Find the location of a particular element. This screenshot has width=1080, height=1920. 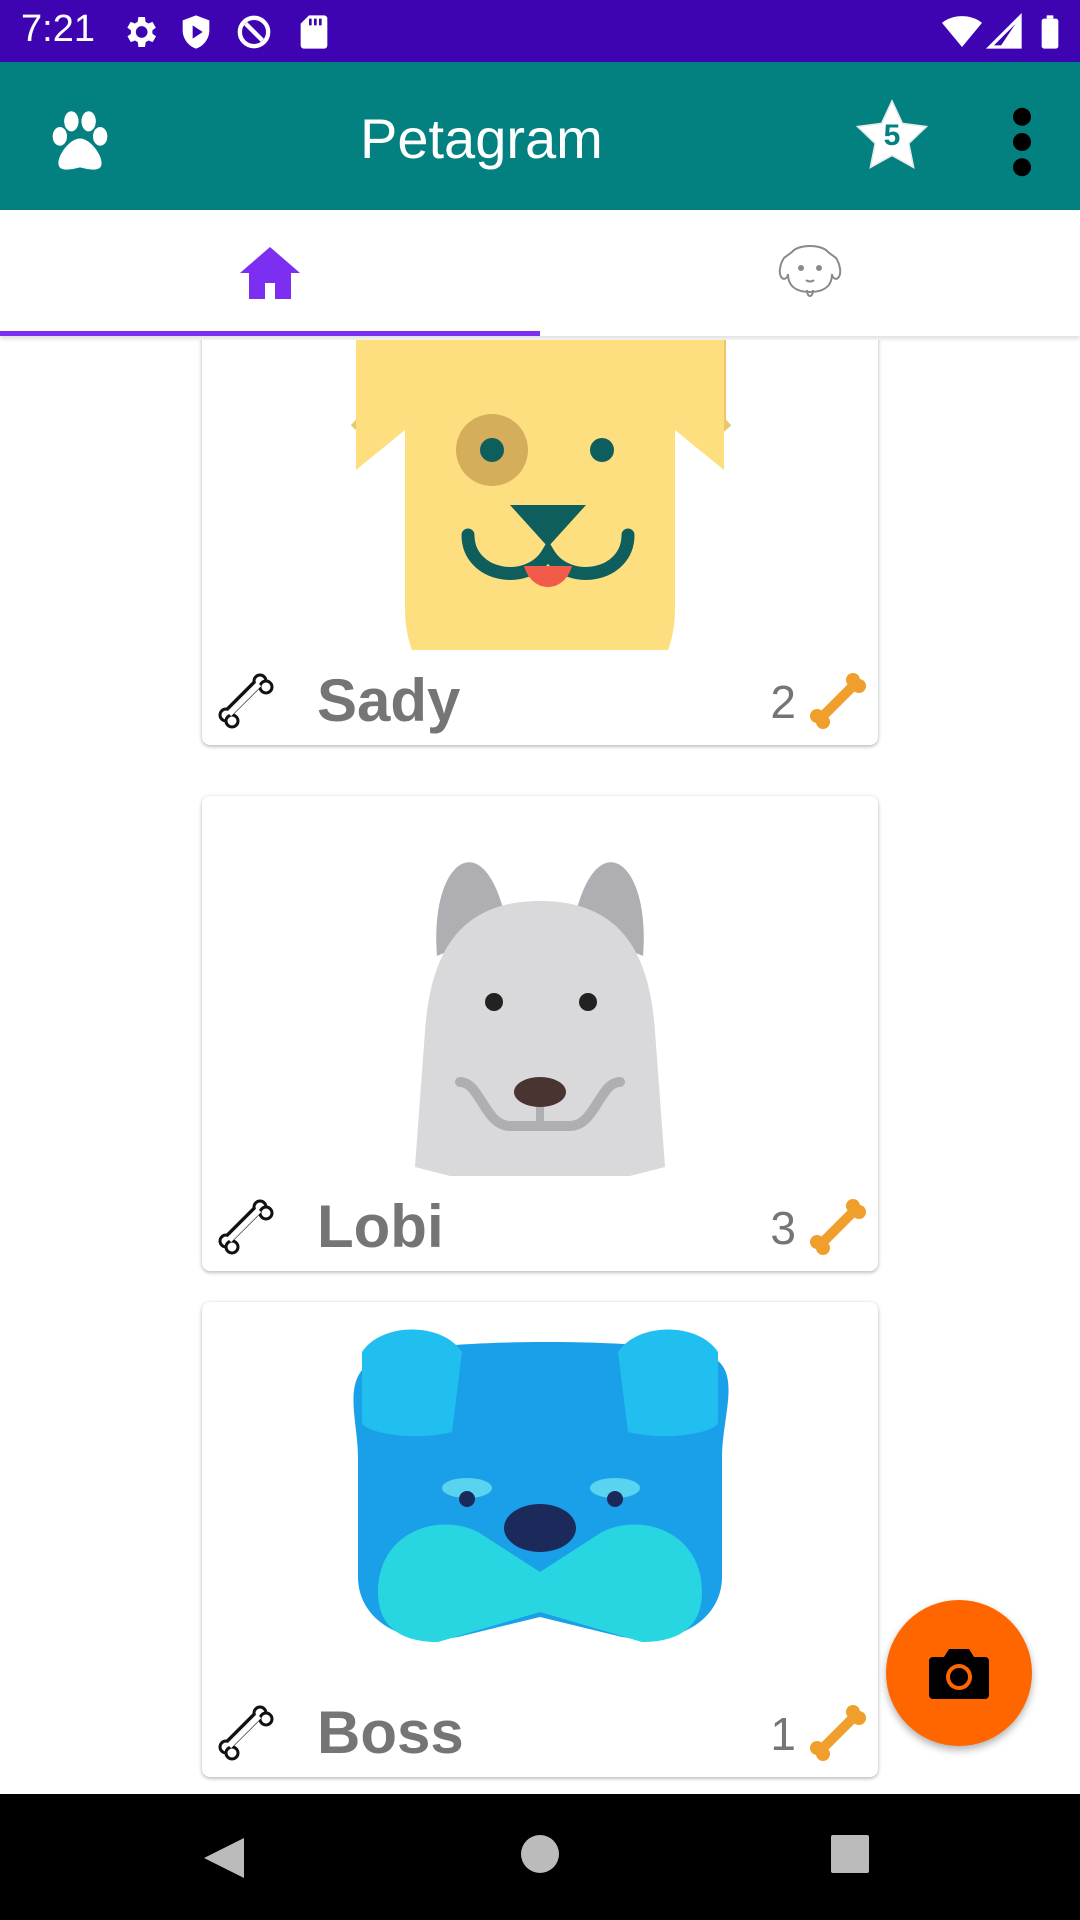

camera-fab-button is located at coordinates (959, 1673).